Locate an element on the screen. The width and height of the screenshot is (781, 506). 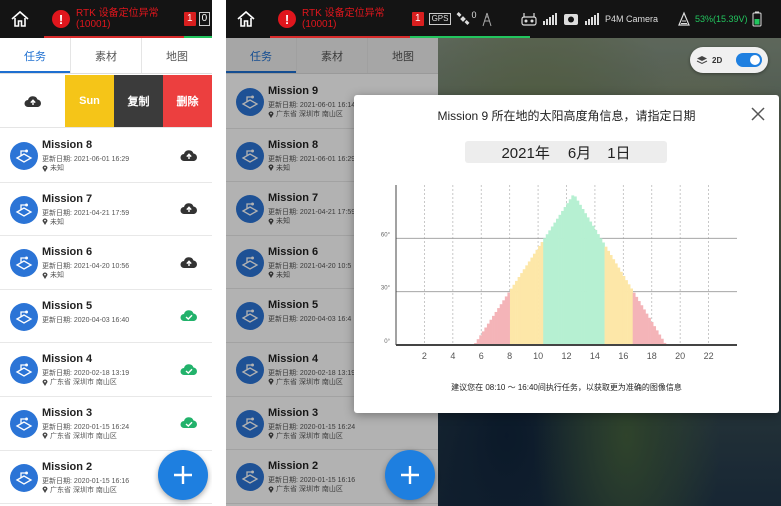
close-icon is located at coordinates (758, 114).